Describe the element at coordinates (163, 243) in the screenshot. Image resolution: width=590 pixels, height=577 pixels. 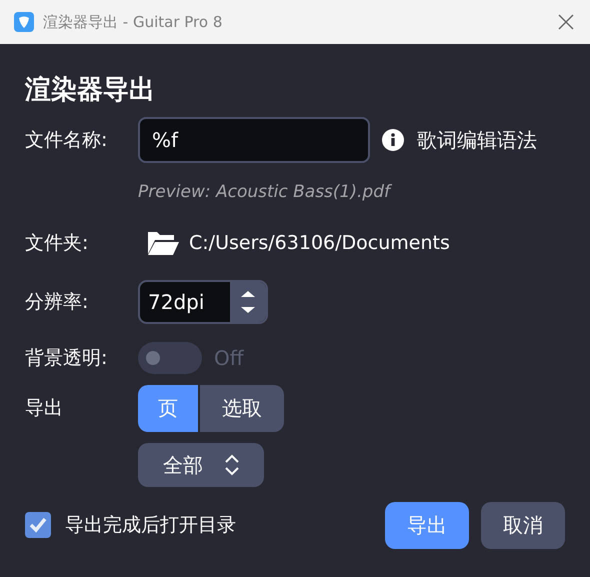
I see `folder-icon` at that location.